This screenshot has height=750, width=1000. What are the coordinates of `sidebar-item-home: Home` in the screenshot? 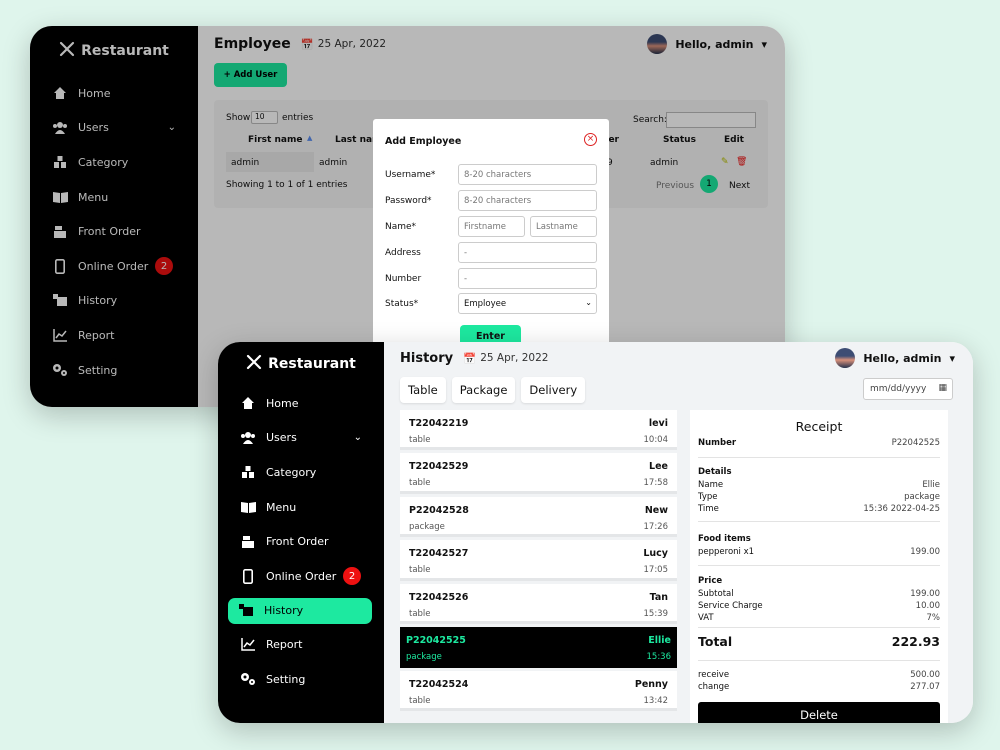 It's located at (301, 403).